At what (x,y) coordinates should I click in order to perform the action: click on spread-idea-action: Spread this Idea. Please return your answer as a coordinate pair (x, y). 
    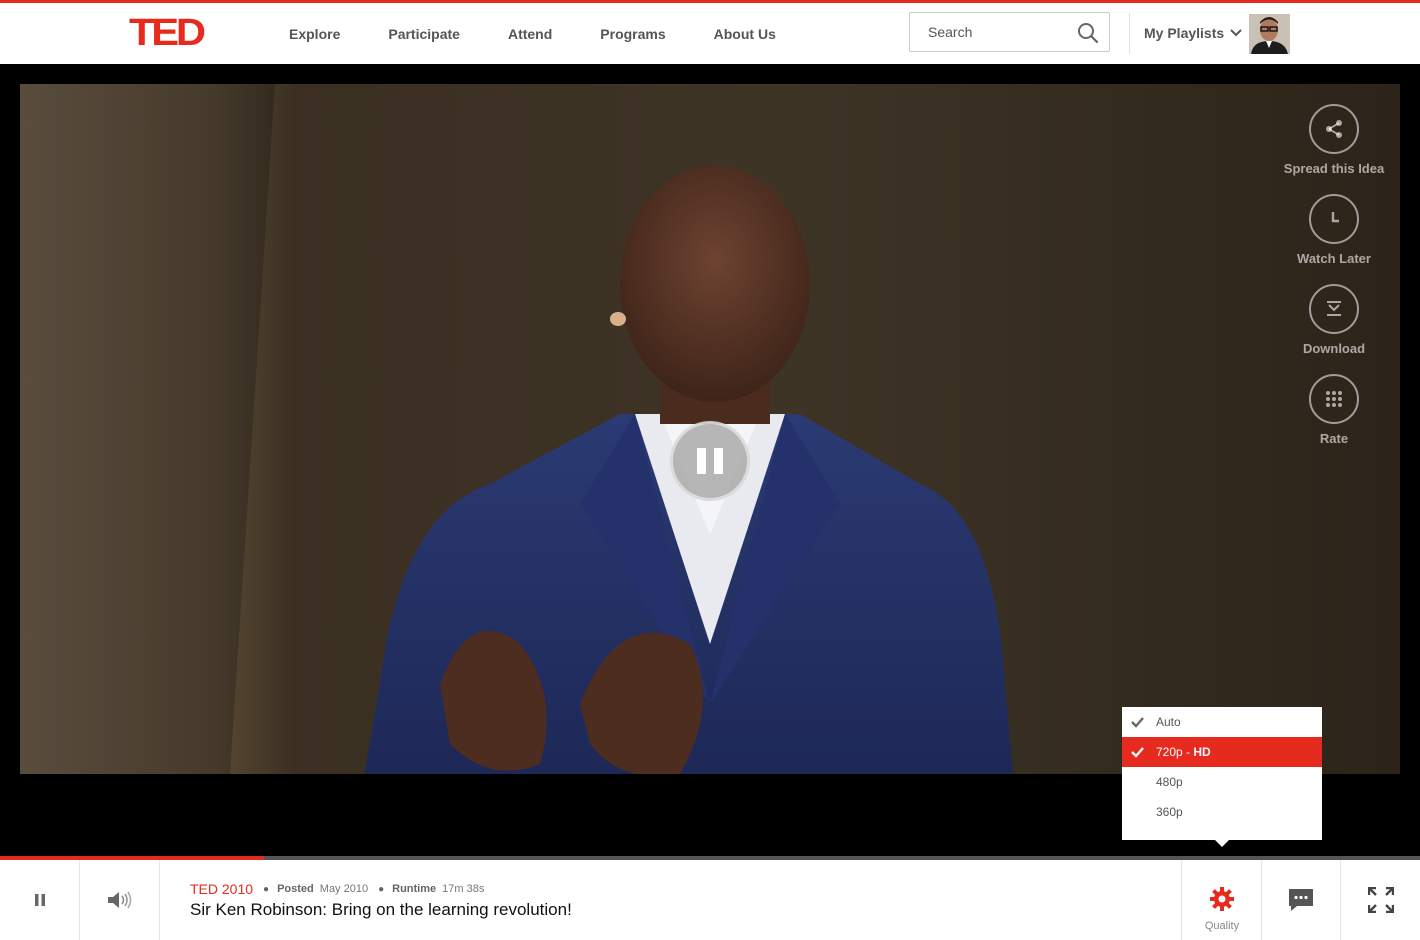
    Looking at the image, I should click on (1334, 140).